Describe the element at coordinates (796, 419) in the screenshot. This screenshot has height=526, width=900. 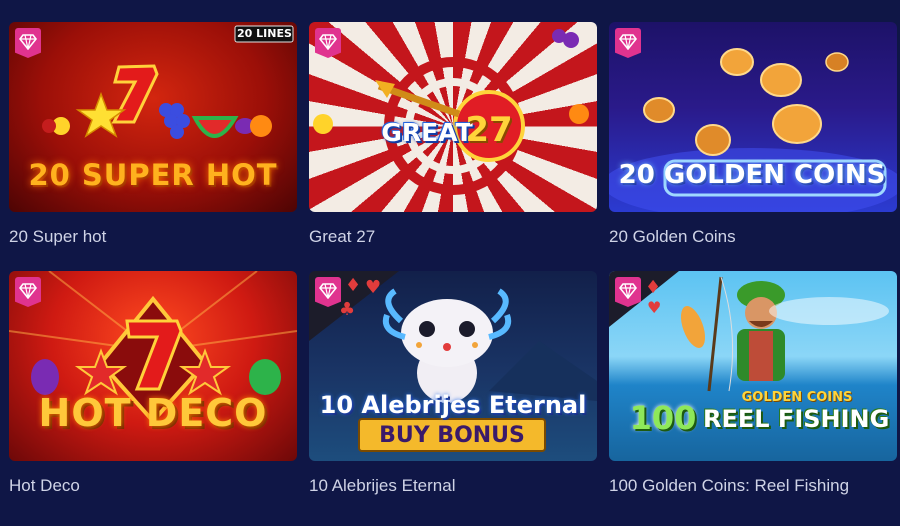
I see `game-logo-text: REEL FISHING` at that location.